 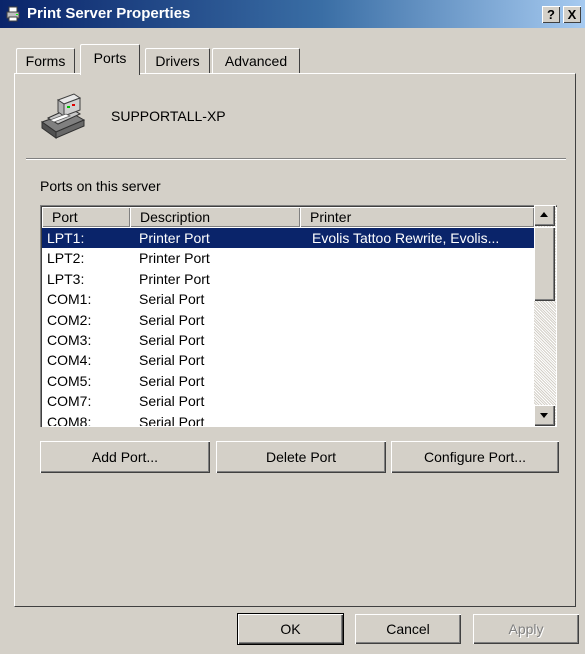 I want to click on delete-port-button: Delete Port, so click(x=301, y=457).